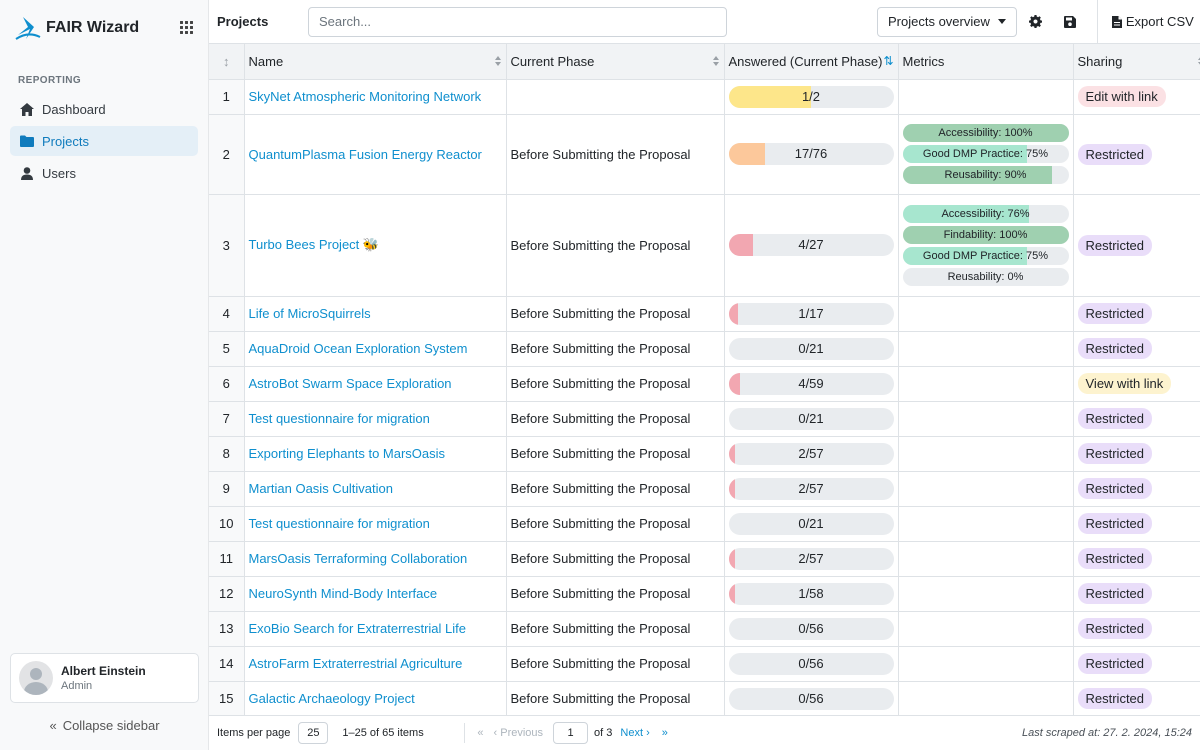  What do you see at coordinates (357, 628) in the screenshot?
I see `project-name-link: ExoBio Search for Extraterrestrial Life` at bounding box center [357, 628].